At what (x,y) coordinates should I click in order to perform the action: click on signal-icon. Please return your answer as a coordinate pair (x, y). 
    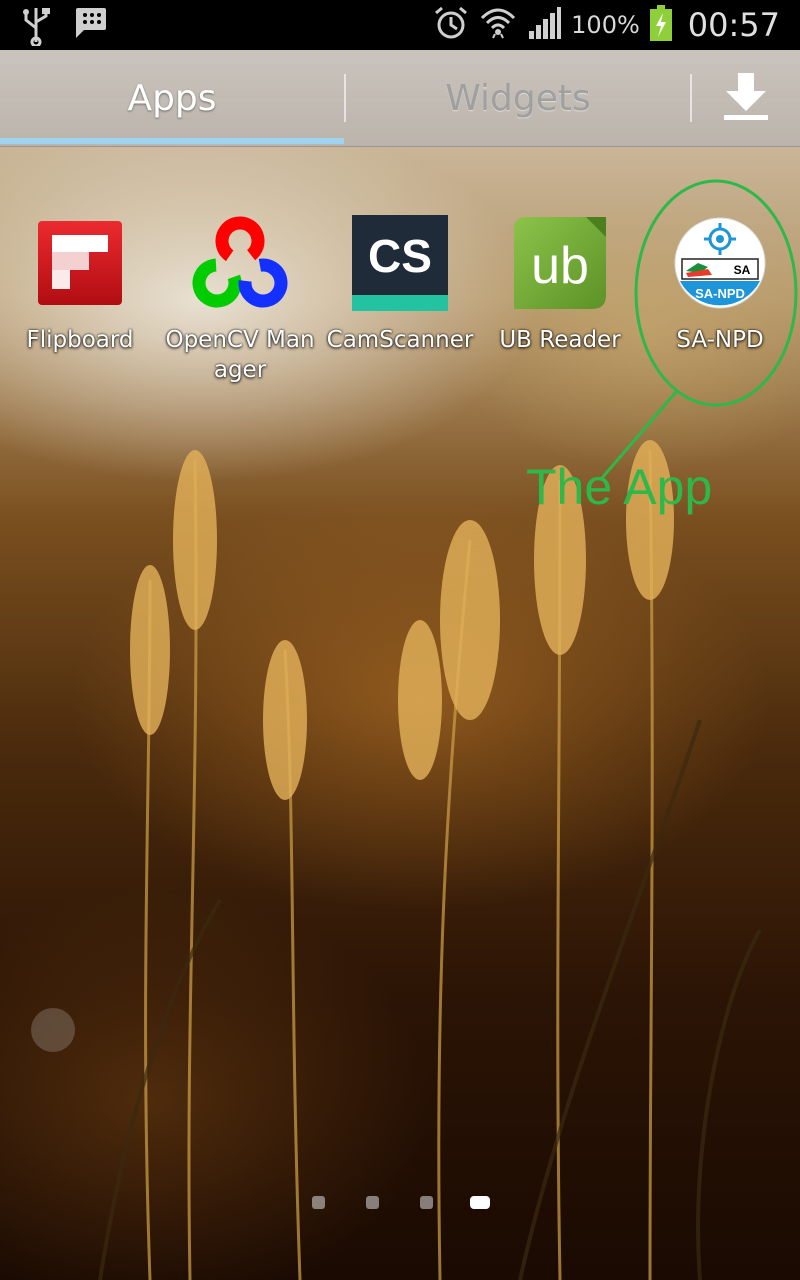
    Looking at the image, I should click on (544, 25).